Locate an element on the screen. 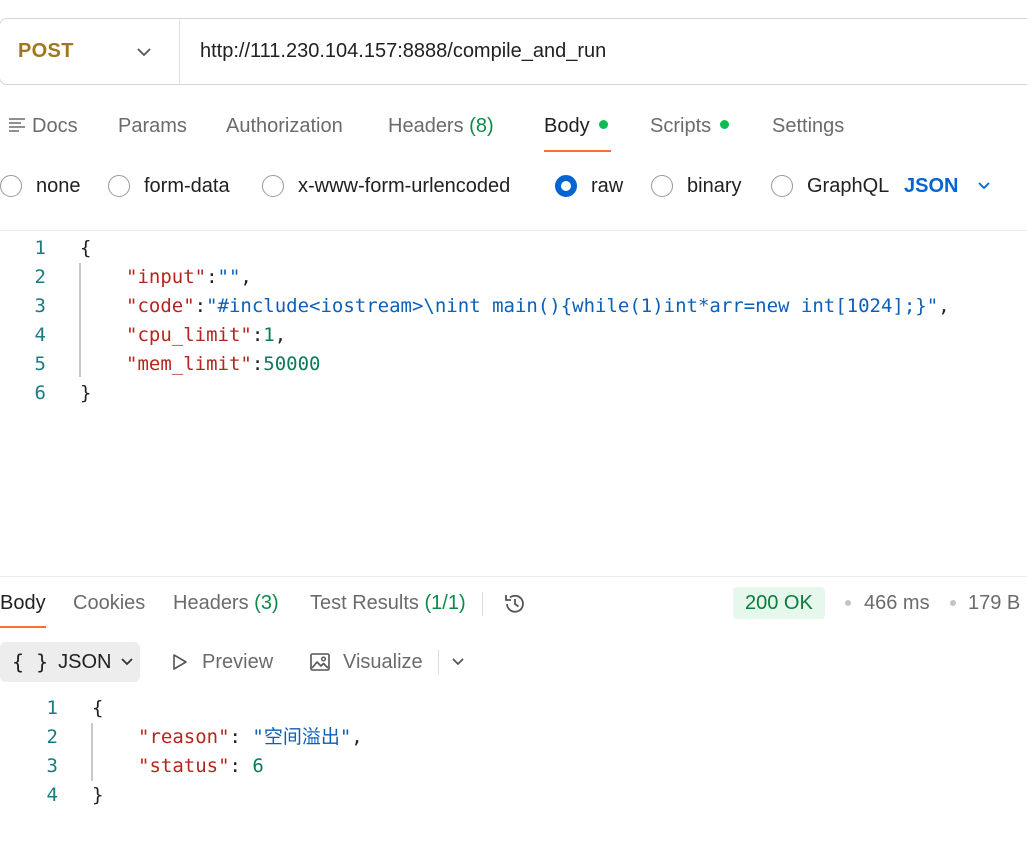  tab-params: Params is located at coordinates (152, 128).